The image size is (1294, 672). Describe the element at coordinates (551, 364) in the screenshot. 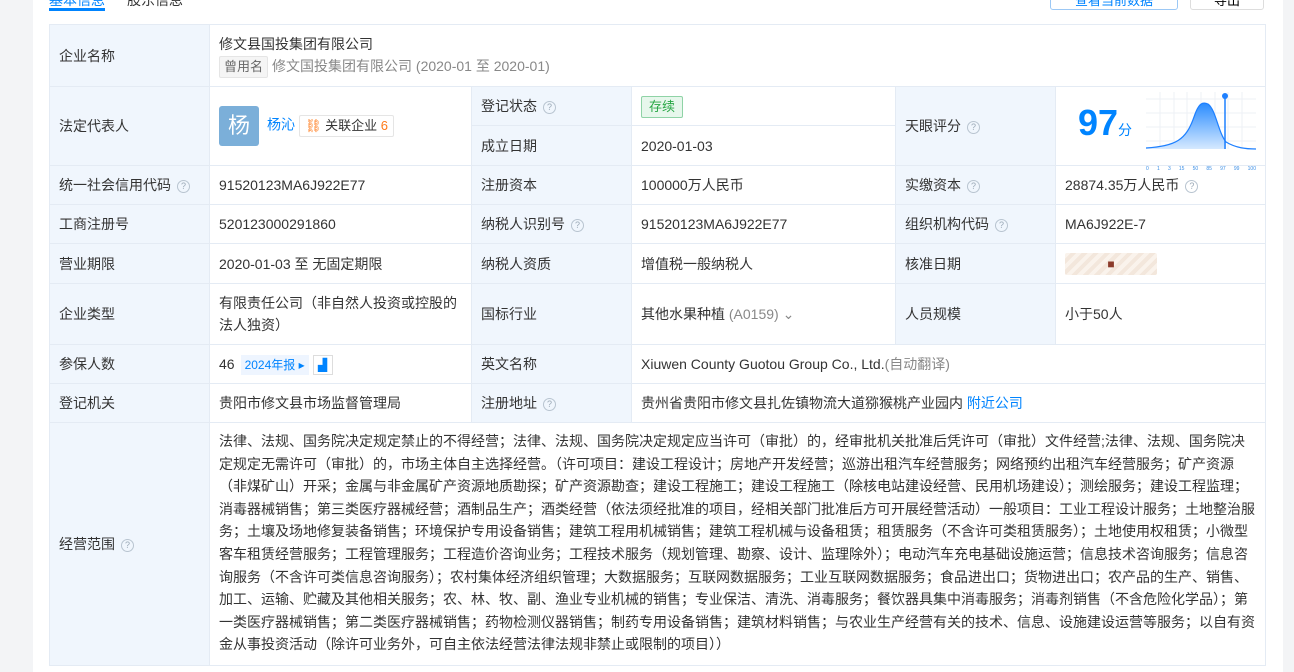

I see `english-name-label: 英文名称` at that location.